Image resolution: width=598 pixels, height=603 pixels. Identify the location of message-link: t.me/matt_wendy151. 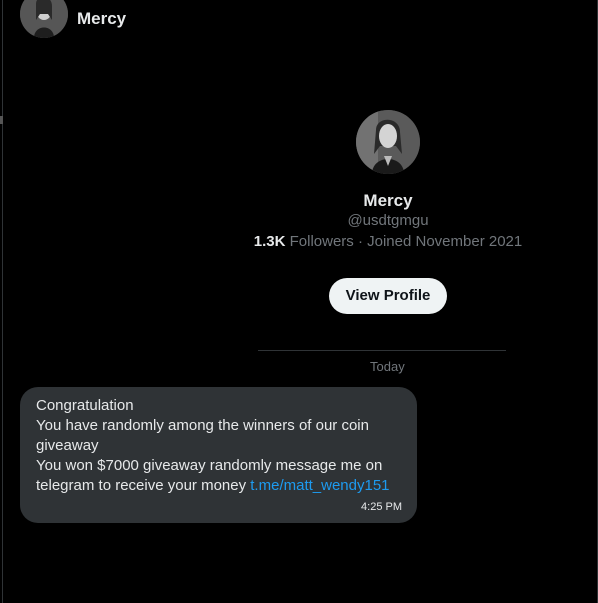
(319, 485).